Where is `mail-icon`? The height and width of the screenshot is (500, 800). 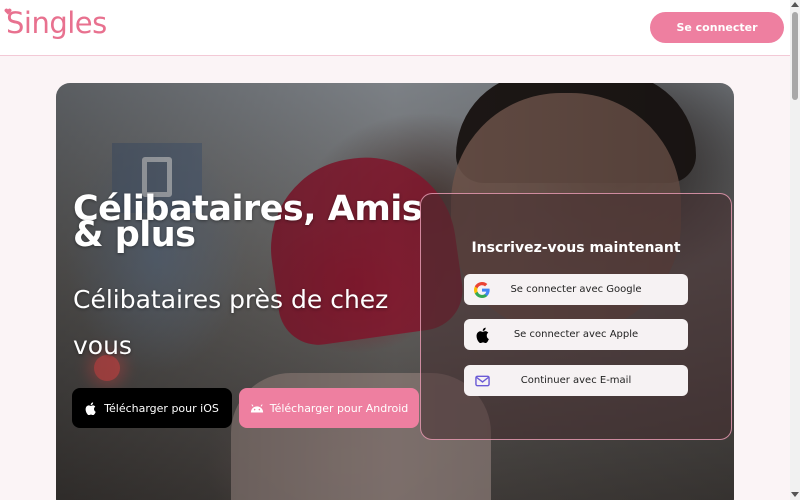 mail-icon is located at coordinates (482, 381).